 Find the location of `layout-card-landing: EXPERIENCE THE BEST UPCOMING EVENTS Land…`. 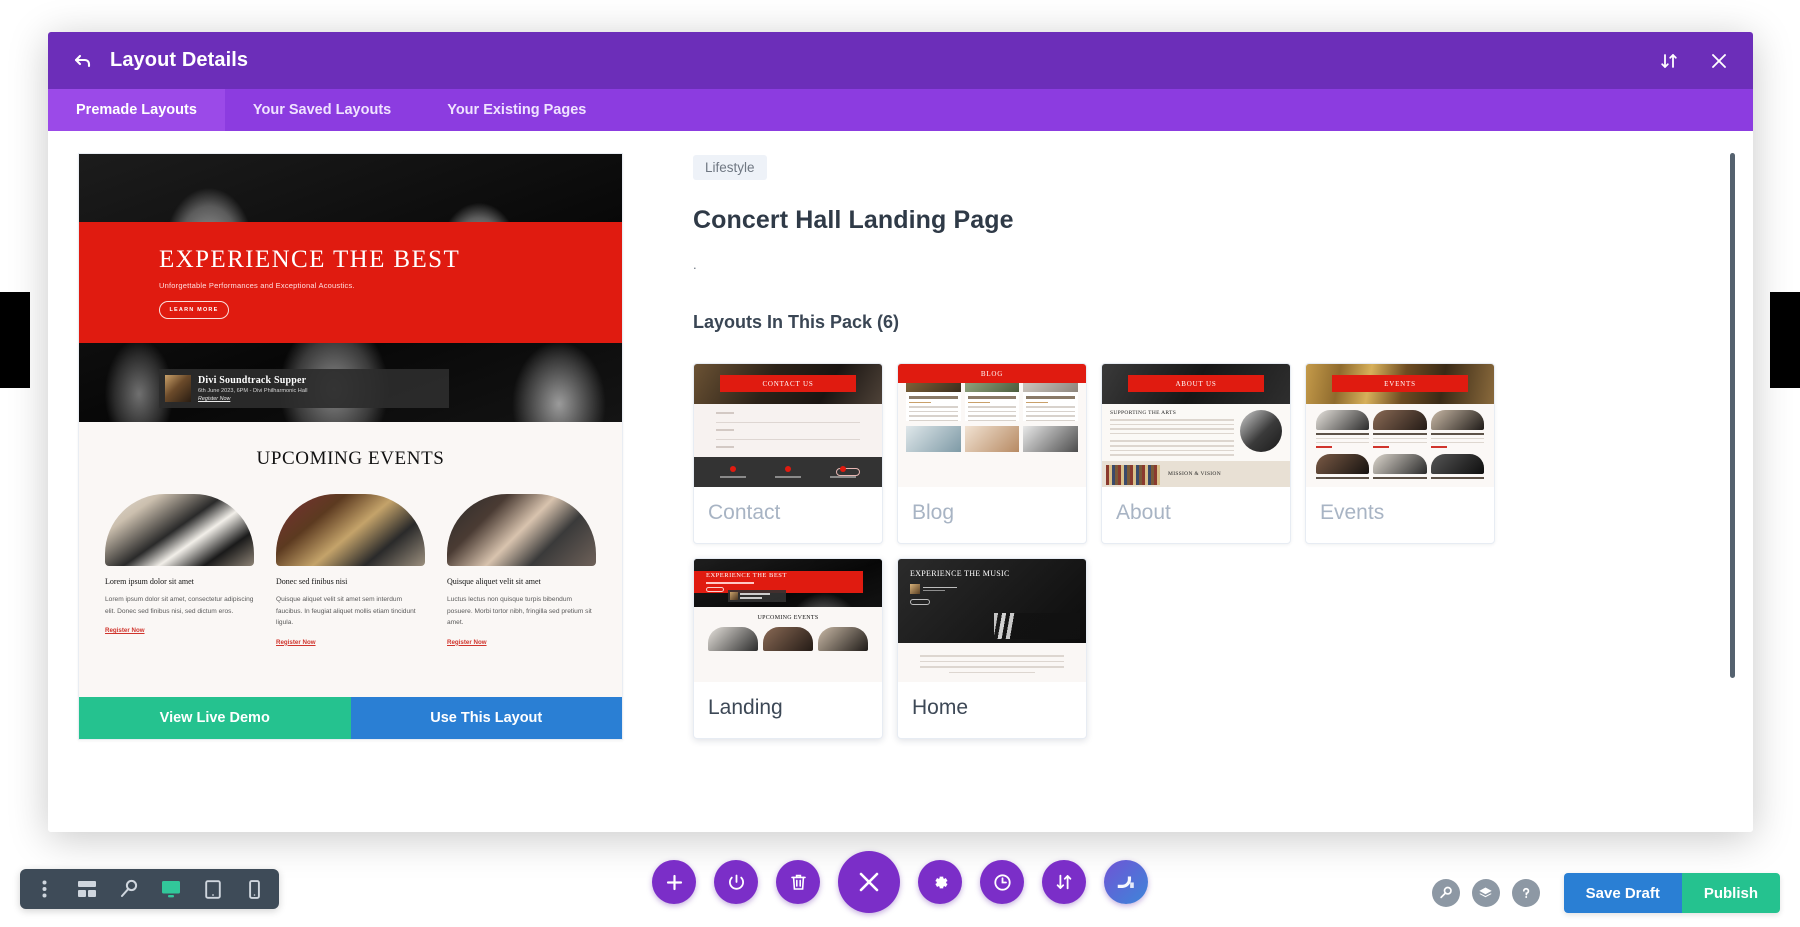

layout-card-landing: EXPERIENCE THE BEST UPCOMING EVENTS Land… is located at coordinates (788, 648).